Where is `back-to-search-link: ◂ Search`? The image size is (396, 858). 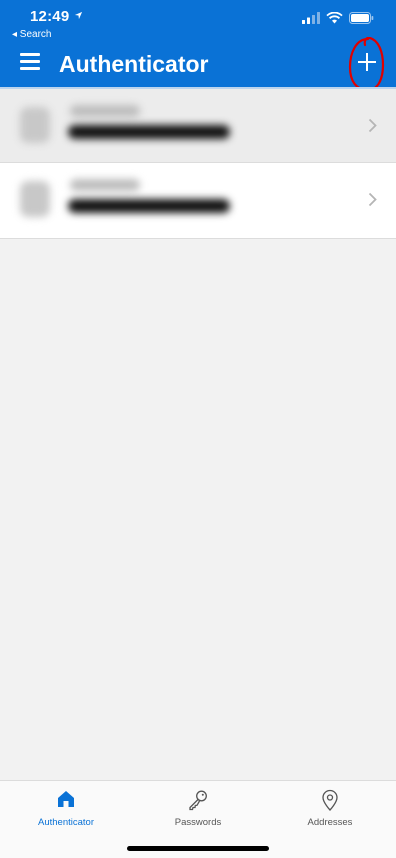
back-to-search-link: ◂ Search is located at coordinates (31, 34).